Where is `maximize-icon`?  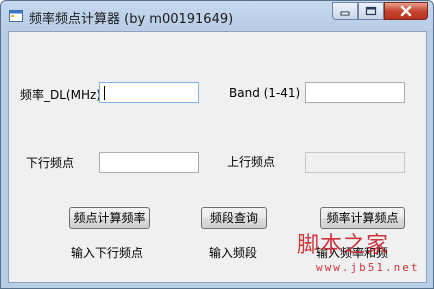
maximize-icon is located at coordinates (371, 11).